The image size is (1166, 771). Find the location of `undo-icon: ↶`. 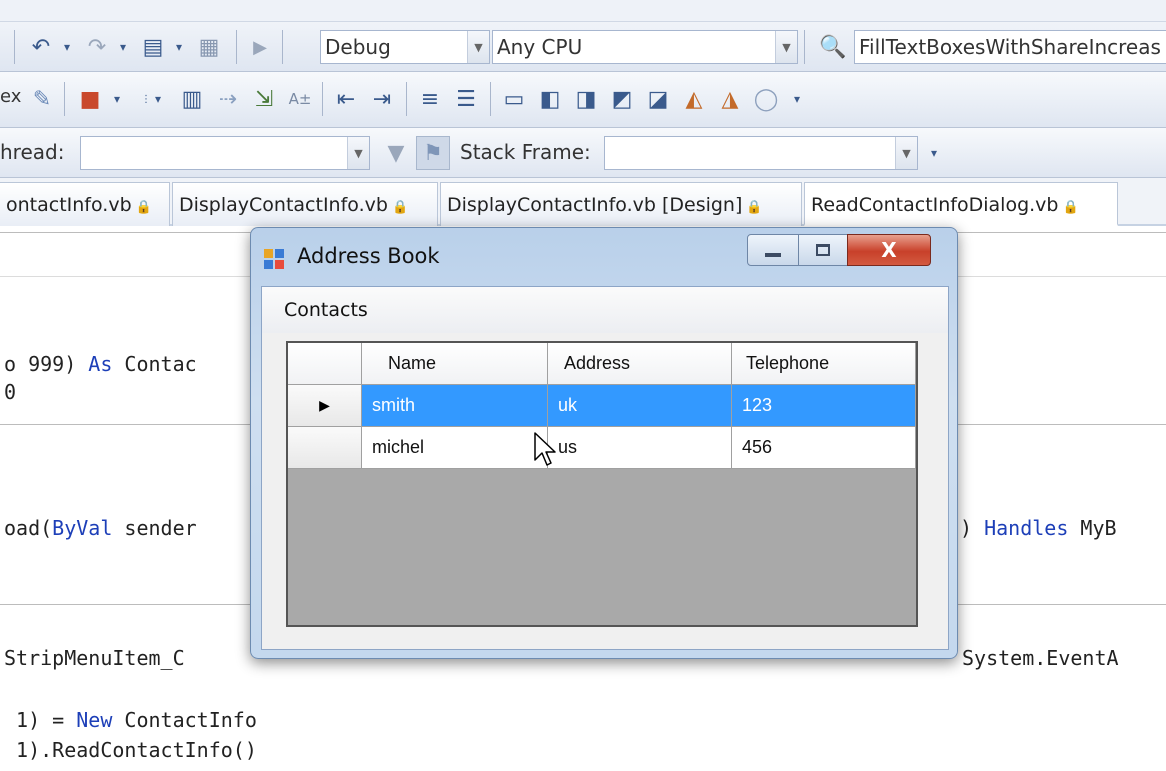

undo-icon: ↶ is located at coordinates (41, 47).